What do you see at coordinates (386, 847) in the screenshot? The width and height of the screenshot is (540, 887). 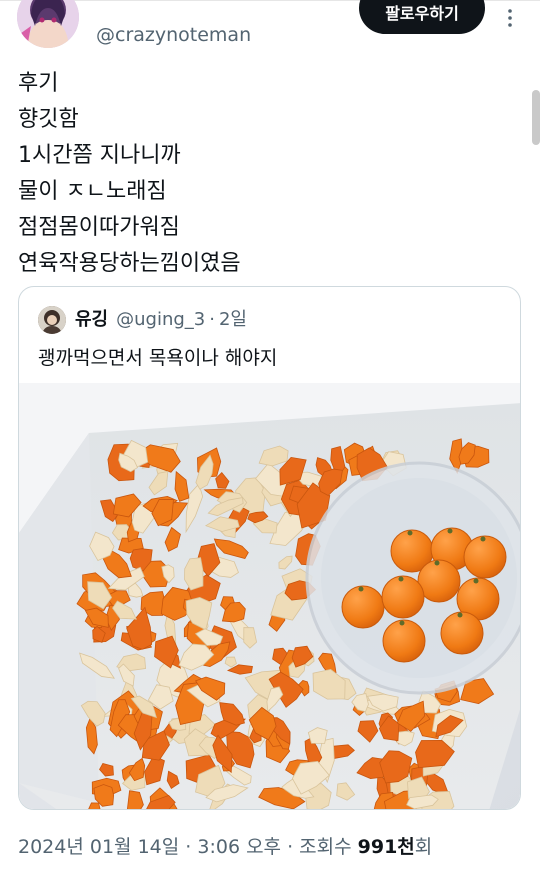 I see `views-count: 991천` at bounding box center [386, 847].